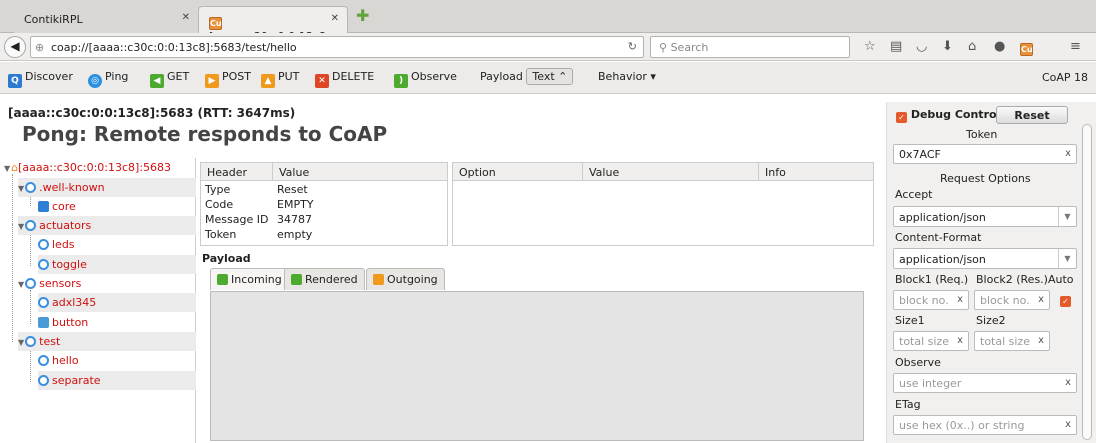 The image size is (1096, 443). What do you see at coordinates (870, 46) in the screenshot?
I see `star-icon: ☆` at bounding box center [870, 46].